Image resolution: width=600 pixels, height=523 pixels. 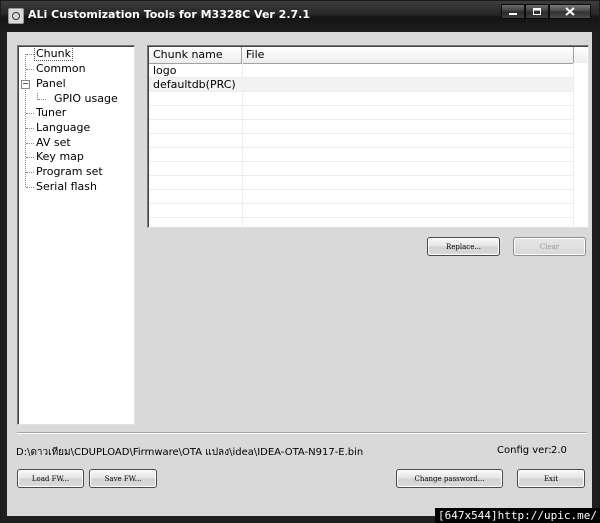 I want to click on list-header: Chunk name File, so click(x=368, y=55).